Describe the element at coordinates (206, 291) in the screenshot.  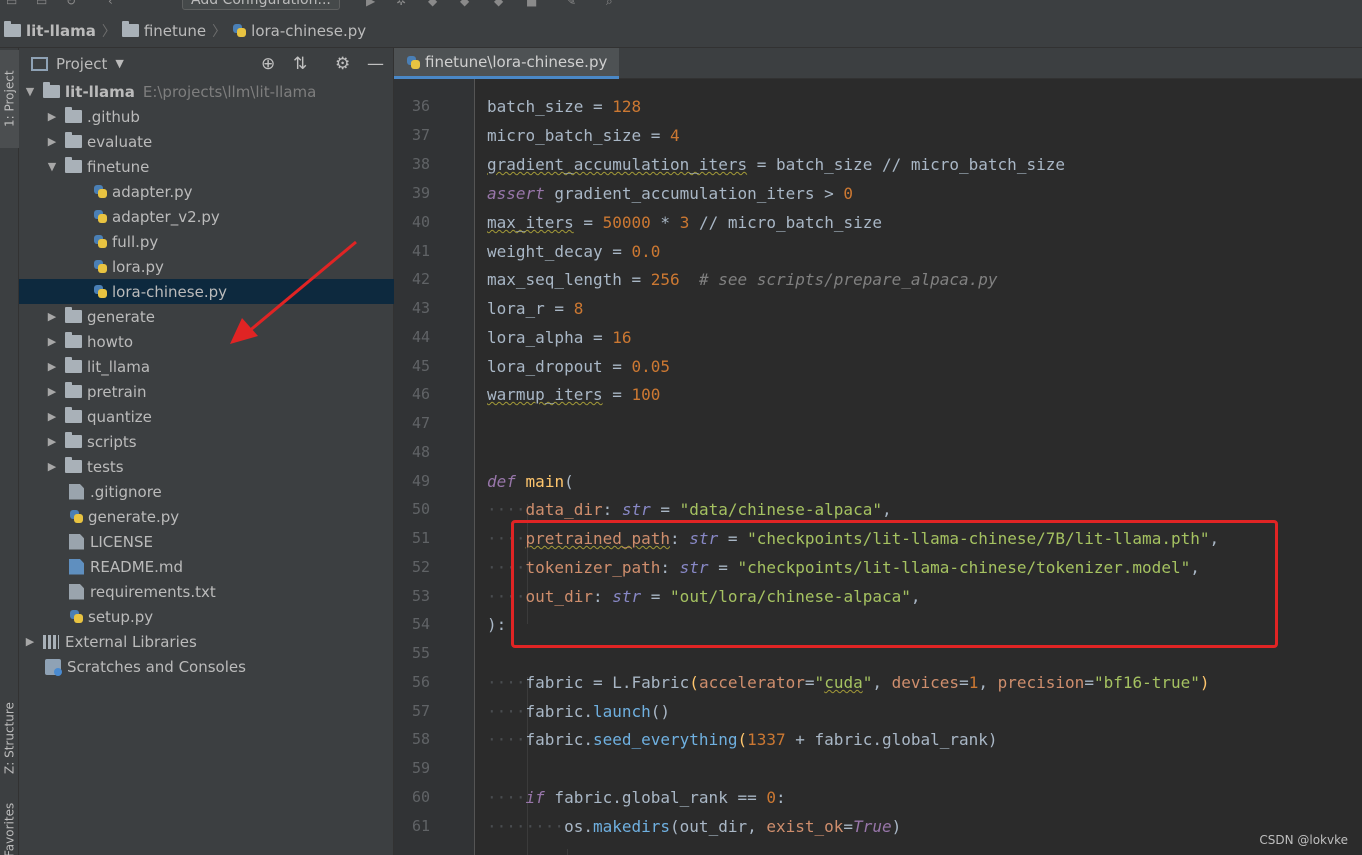
I see `tree-item-selected: lora-chinese.py` at that location.